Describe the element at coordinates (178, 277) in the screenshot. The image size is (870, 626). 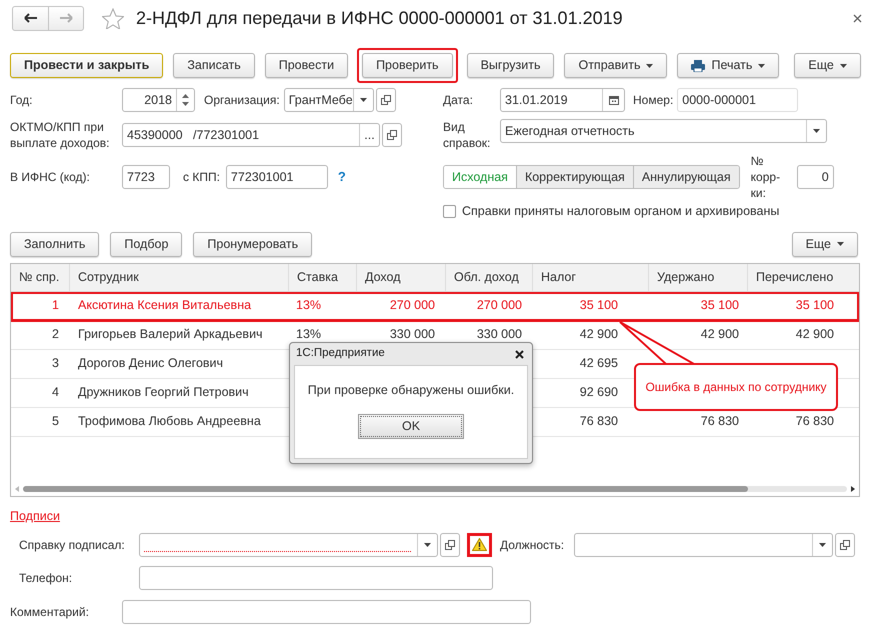
I see `column-header: Сотрудник` at that location.